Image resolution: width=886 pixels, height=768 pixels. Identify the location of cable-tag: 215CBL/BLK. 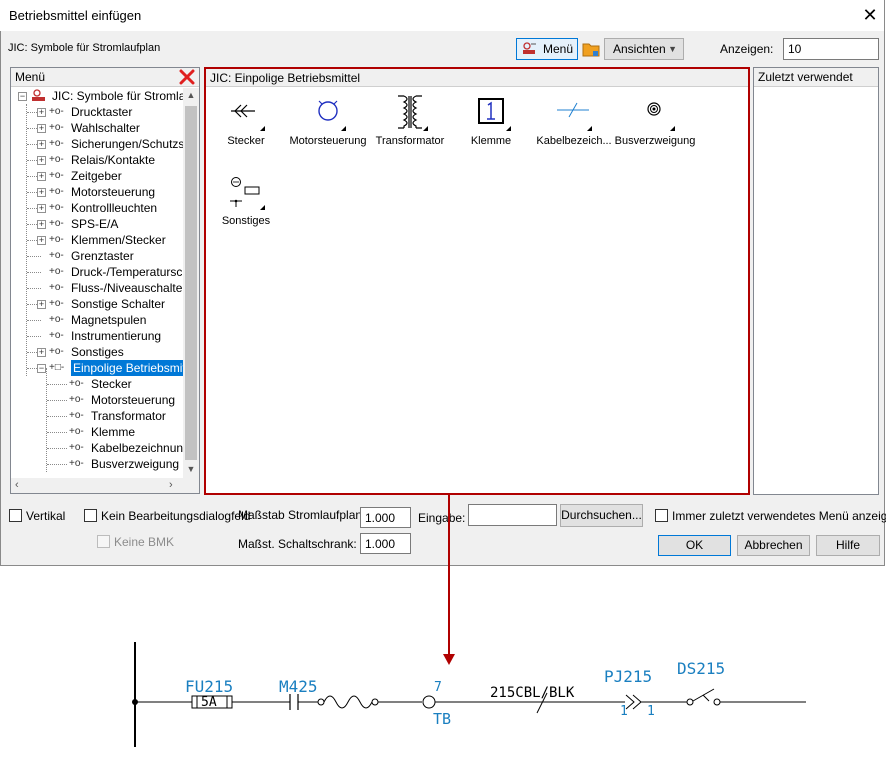
(532, 693).